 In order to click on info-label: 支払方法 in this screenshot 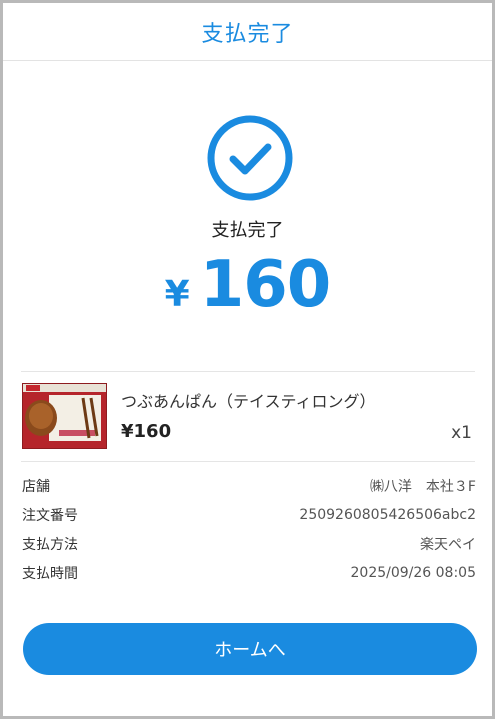, I will do `click(50, 545)`.